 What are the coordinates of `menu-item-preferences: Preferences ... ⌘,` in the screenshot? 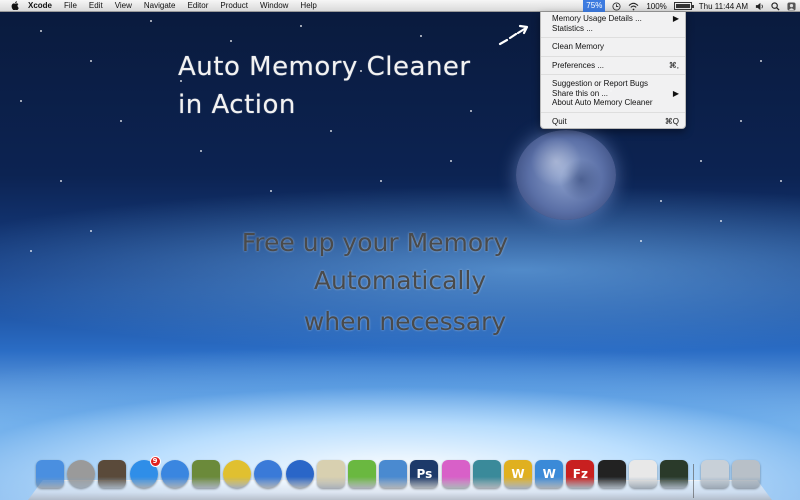 It's located at (613, 66).